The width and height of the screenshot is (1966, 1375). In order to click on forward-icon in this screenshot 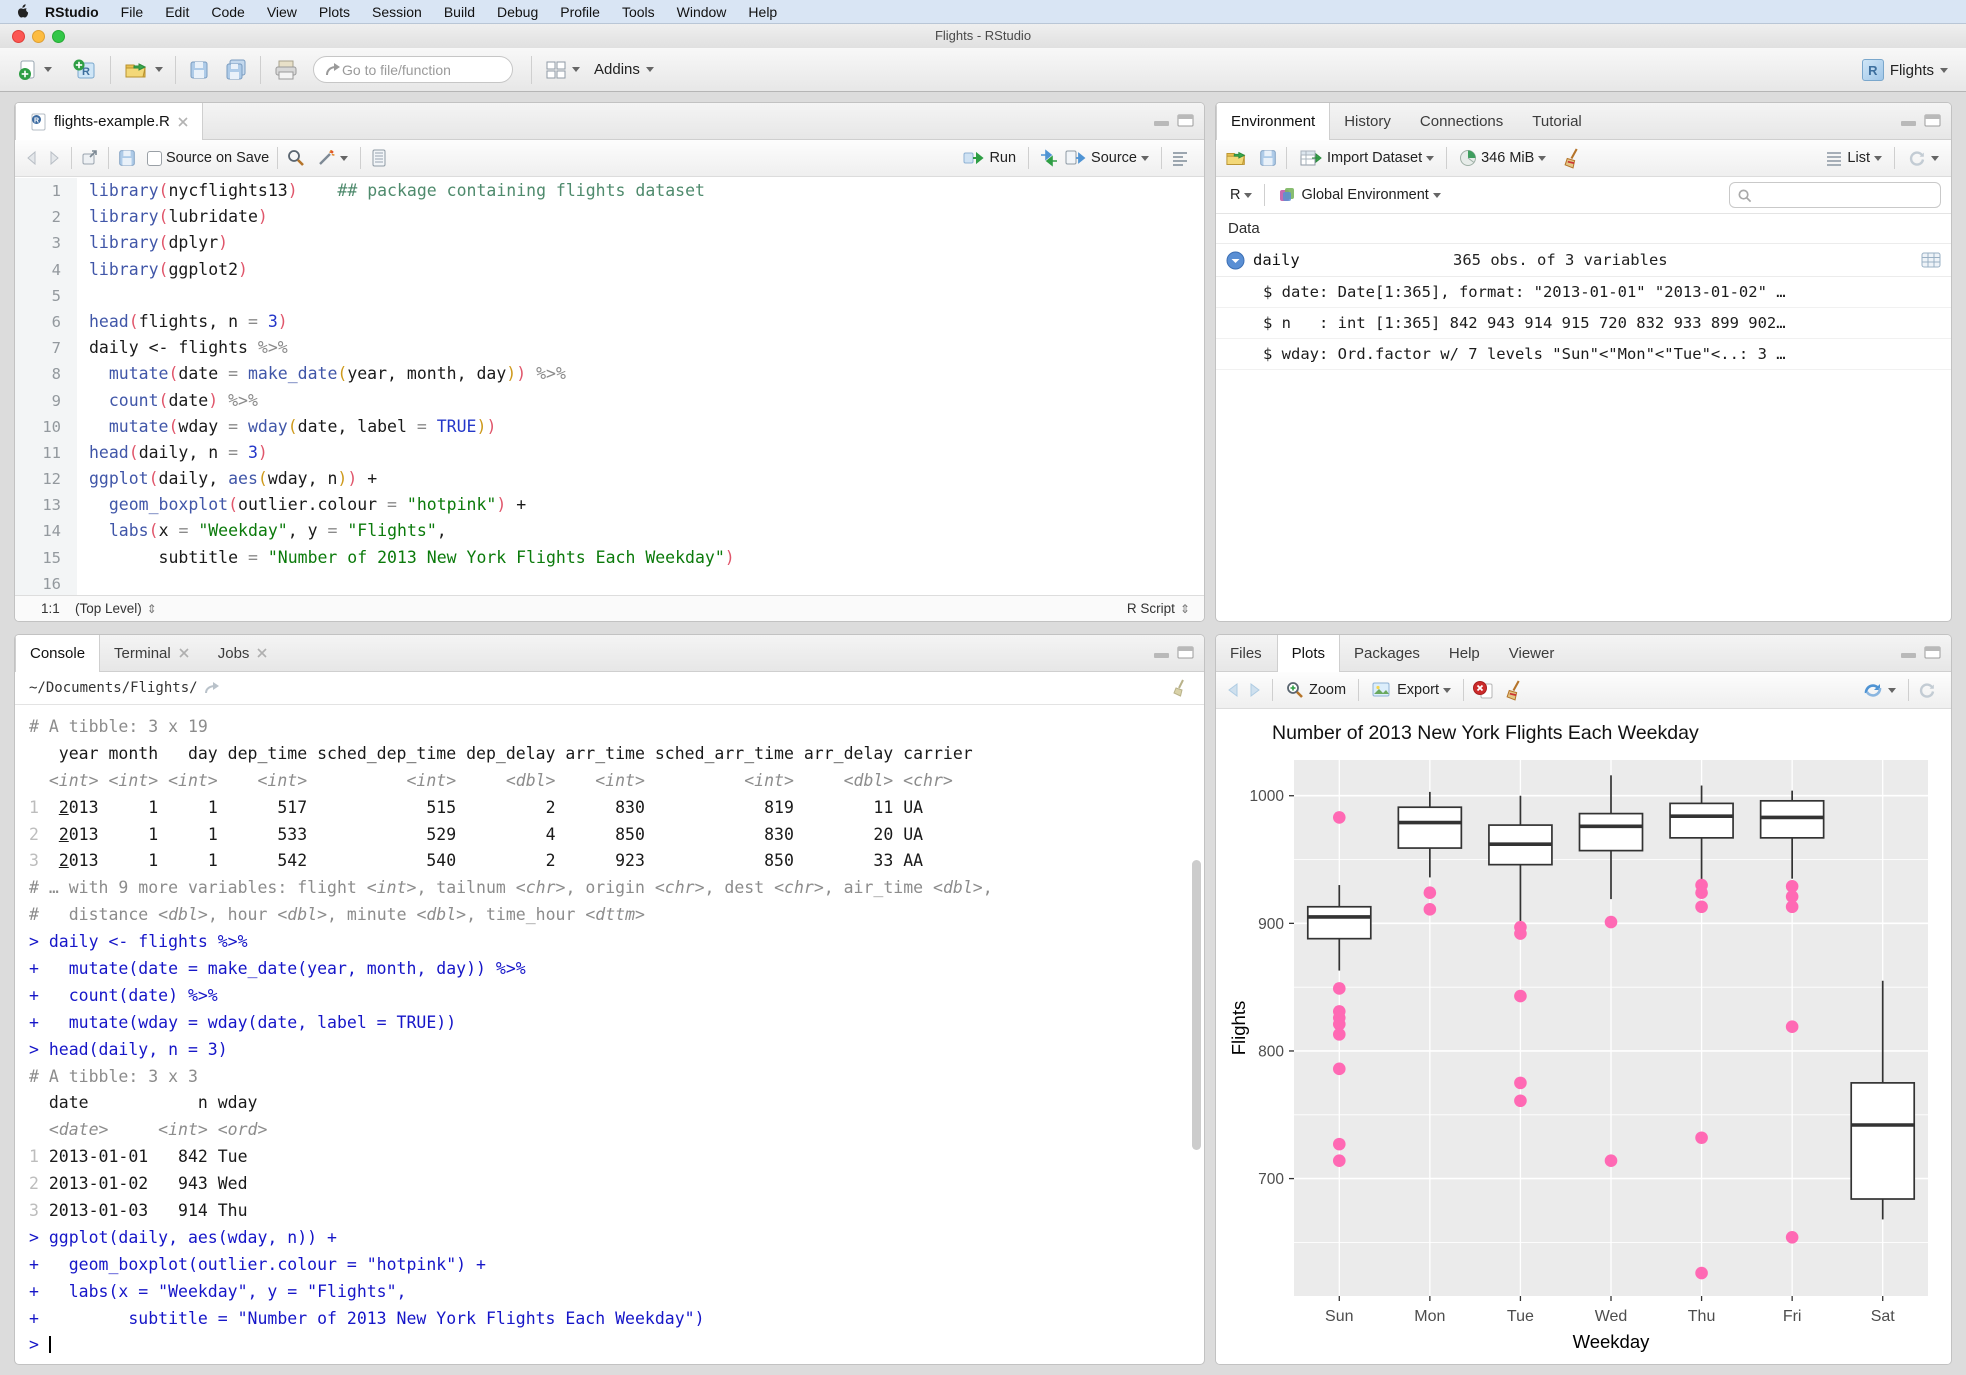, I will do `click(53, 158)`.